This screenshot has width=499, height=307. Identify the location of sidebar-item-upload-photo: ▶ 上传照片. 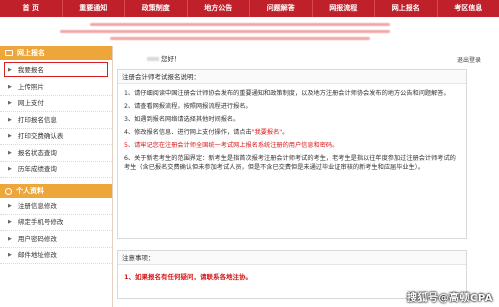
(56, 87).